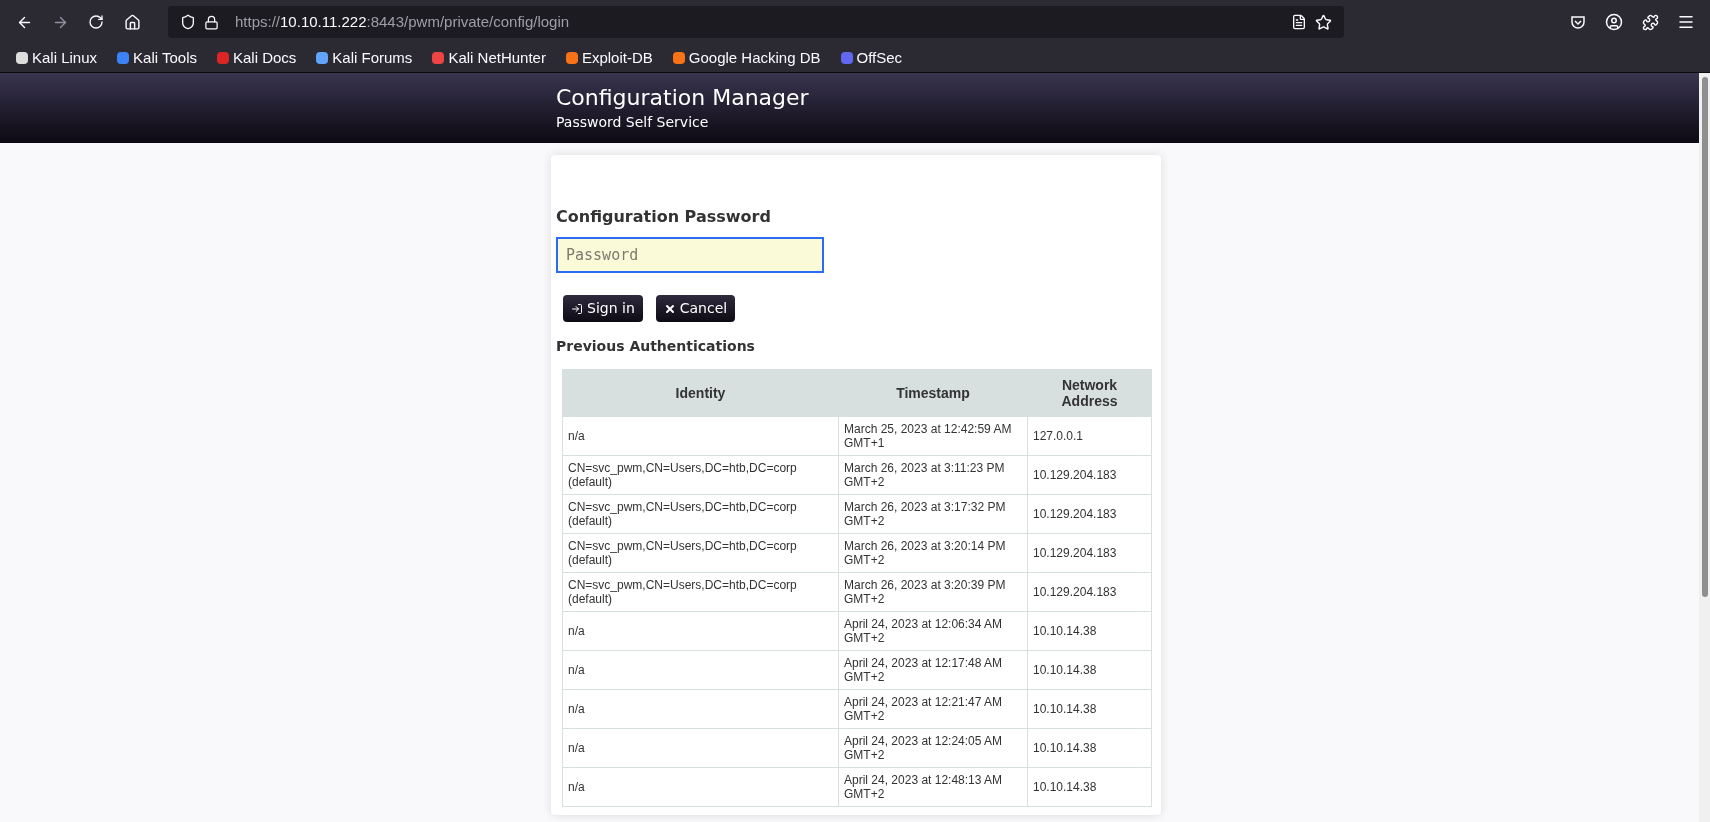  What do you see at coordinates (700, 393) in the screenshot?
I see `column-header: Identity` at bounding box center [700, 393].